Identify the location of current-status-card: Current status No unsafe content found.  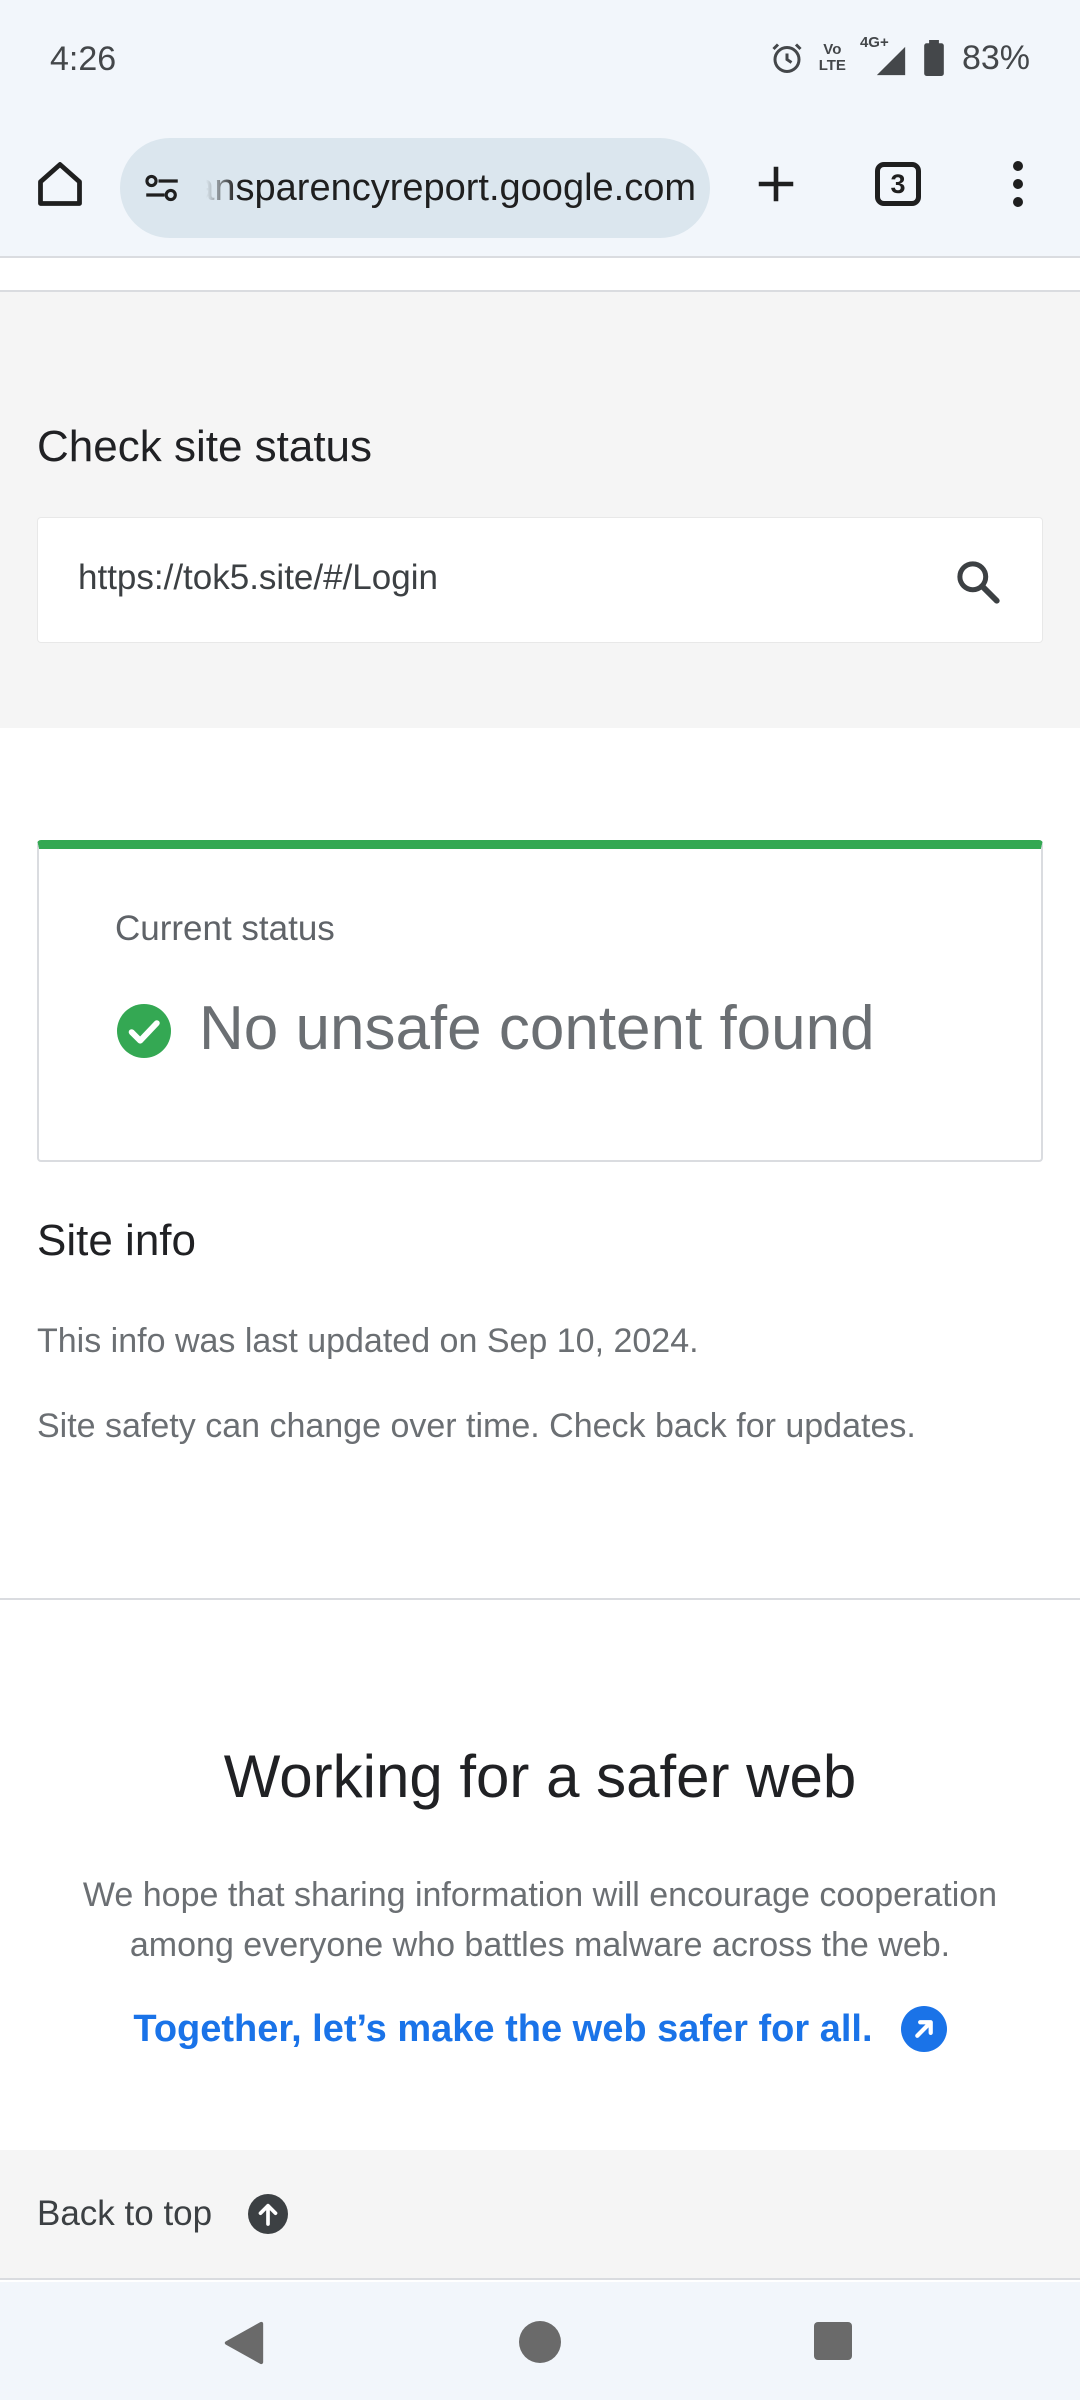
(540, 1001).